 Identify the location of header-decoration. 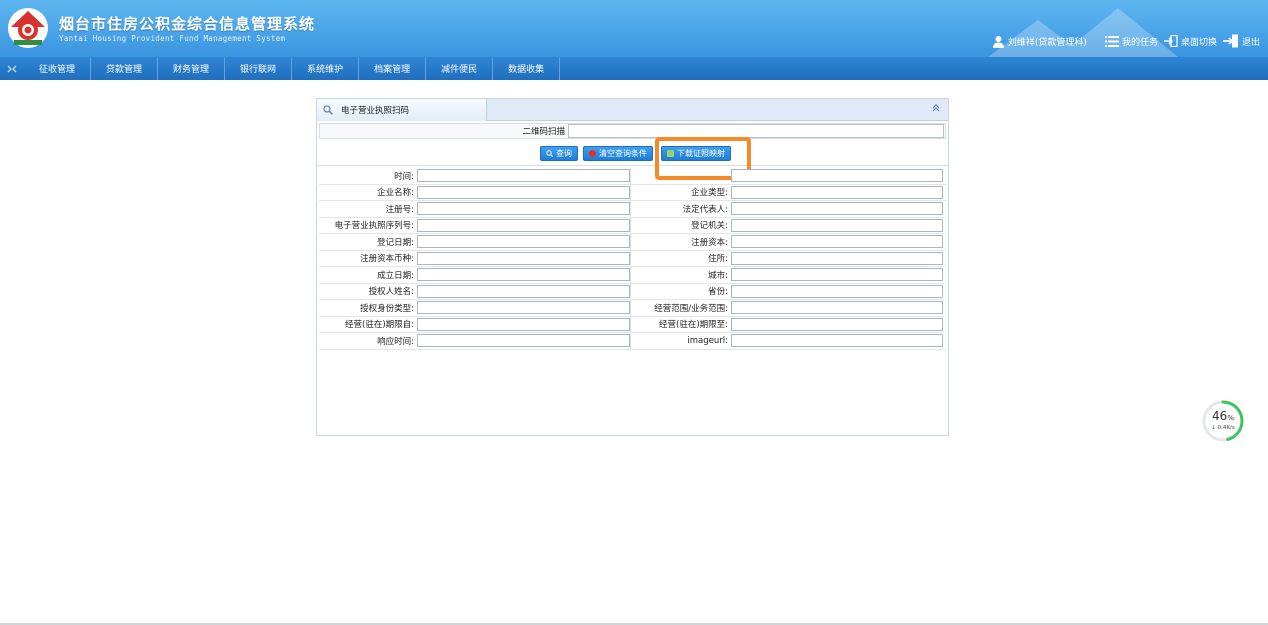
(1083, 32).